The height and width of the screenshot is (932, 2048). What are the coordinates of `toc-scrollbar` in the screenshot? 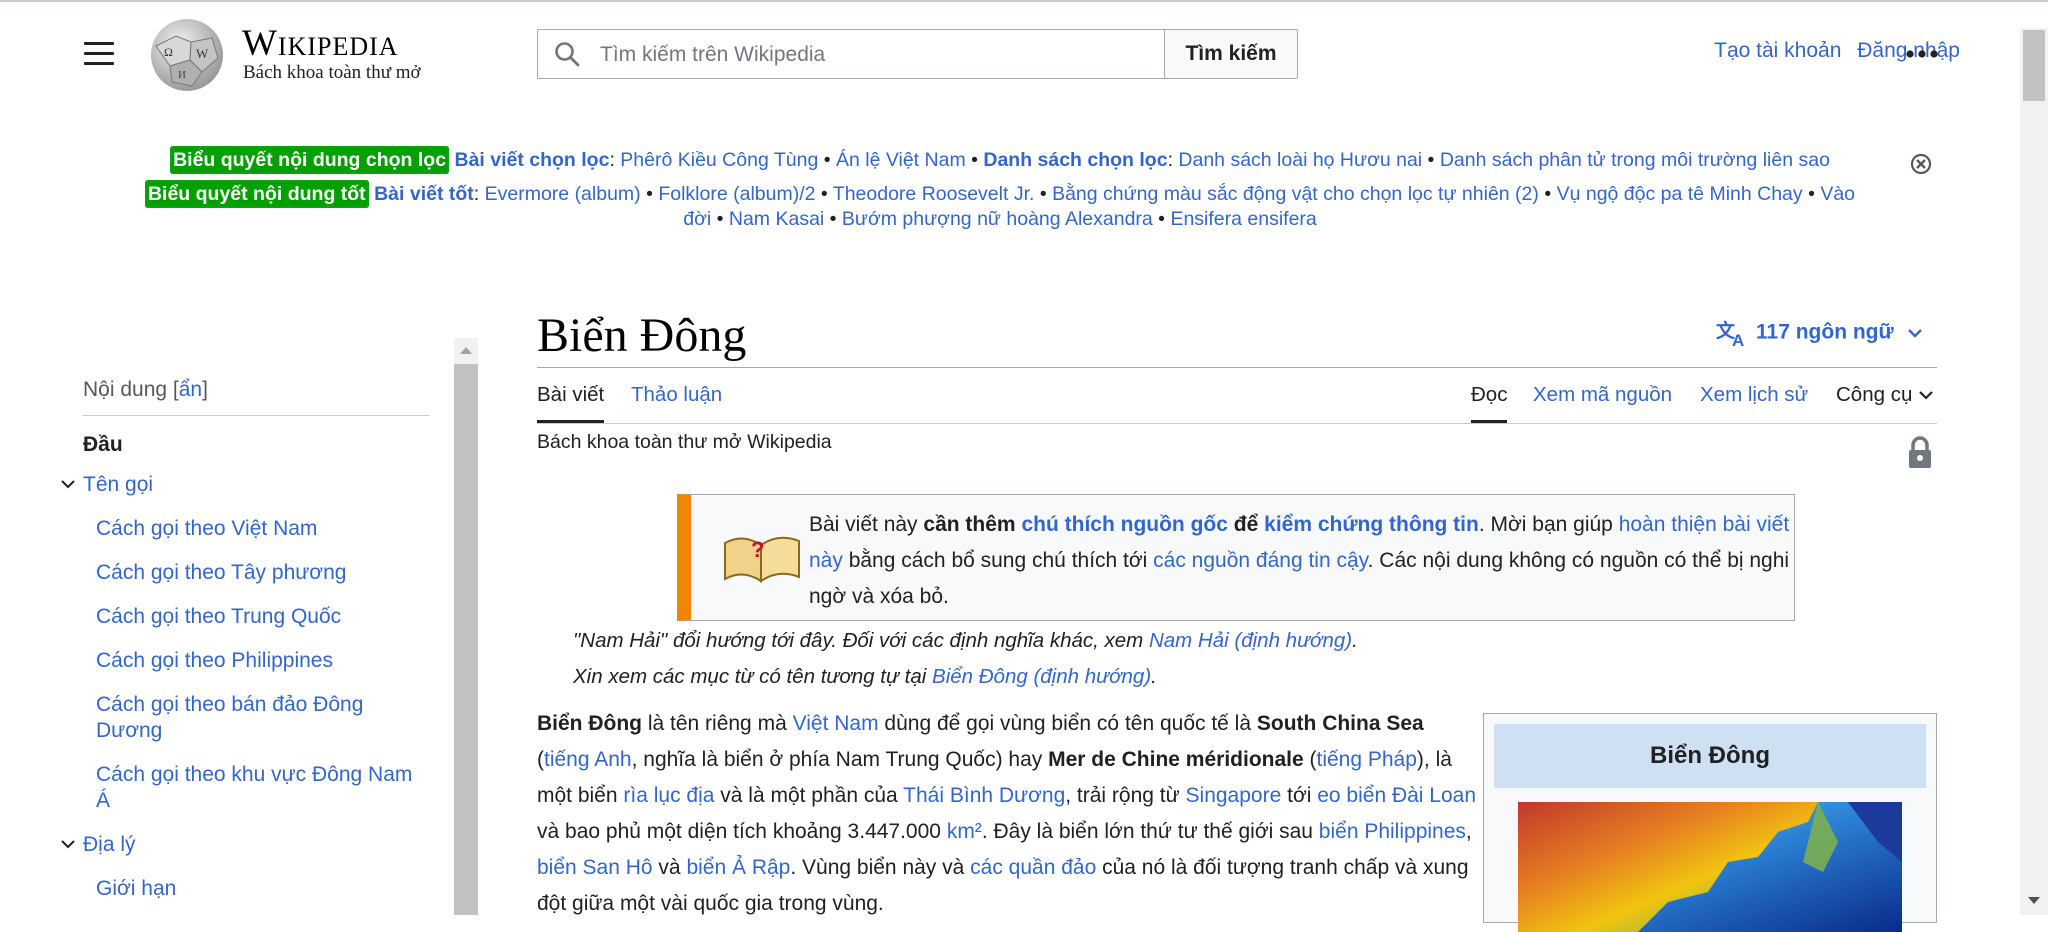 It's located at (466, 626).